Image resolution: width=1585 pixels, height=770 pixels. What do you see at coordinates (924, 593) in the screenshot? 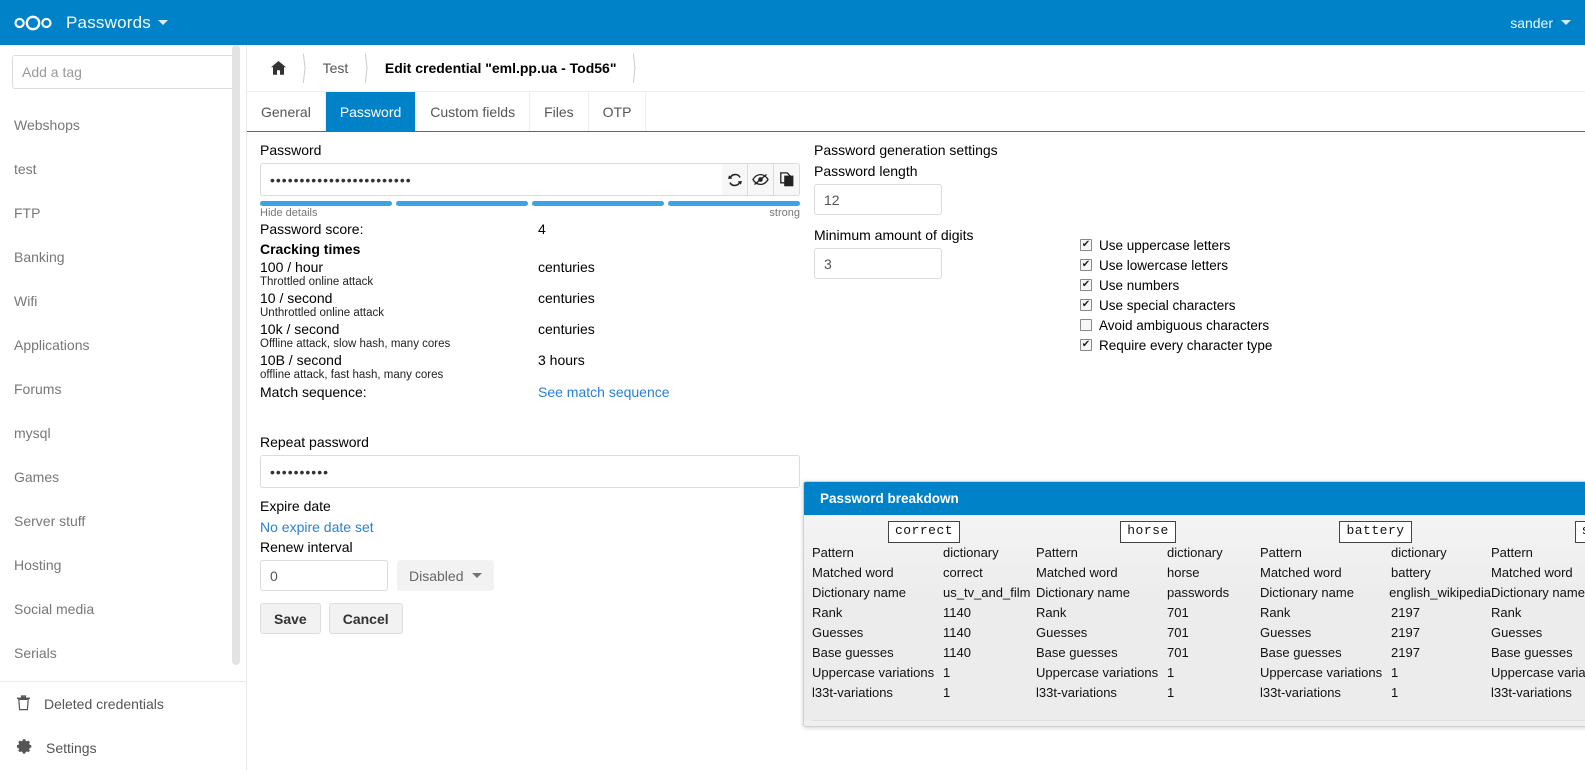
I see `breakdown-row: Dictionary name us_tv_and_film` at bounding box center [924, 593].